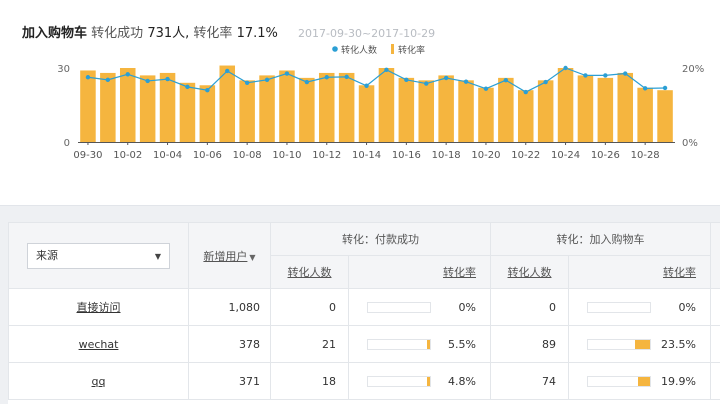 The height and width of the screenshot is (404, 720). Describe the element at coordinates (679, 272) in the screenshot. I see `cart-rate-header-label: 转化率` at that location.